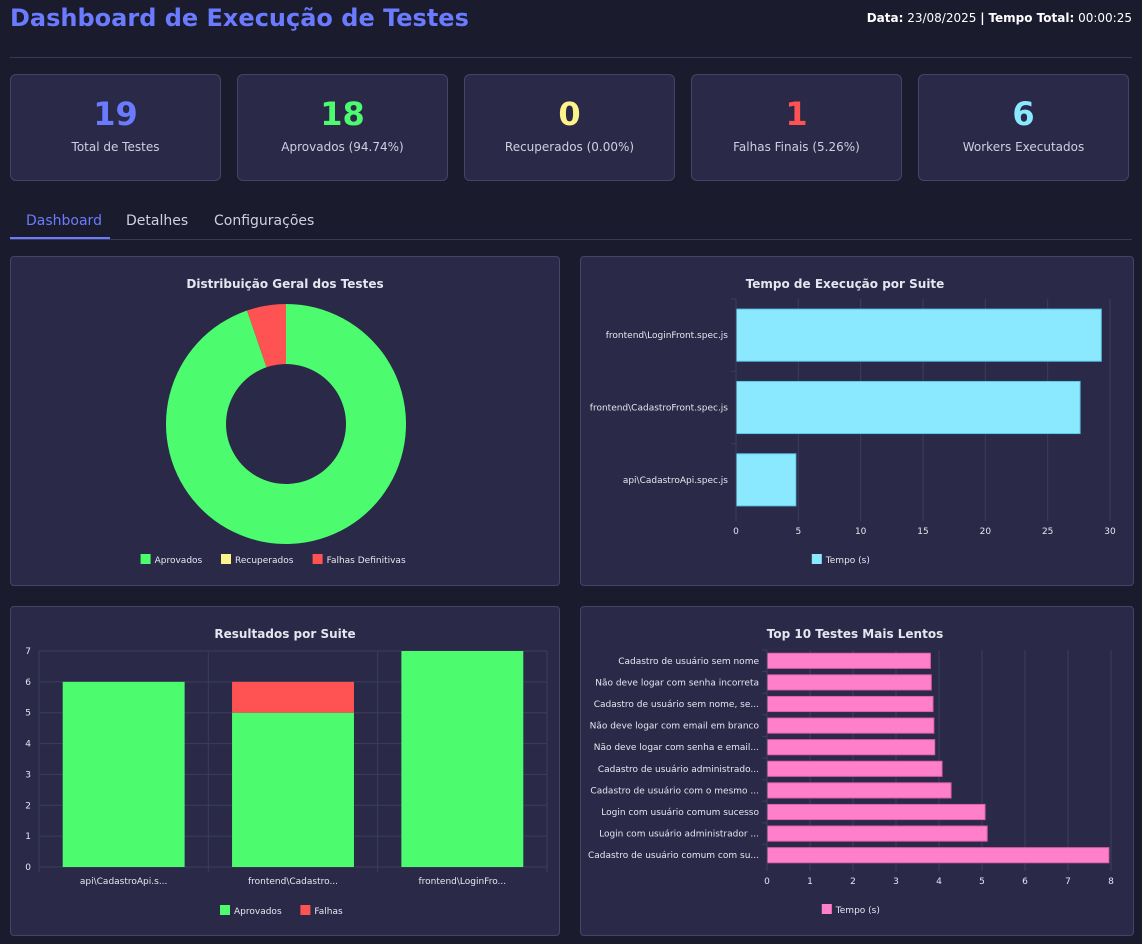  What do you see at coordinates (688, 662) in the screenshot?
I see `y-tick-label: Cadastro de usuário sem nome` at bounding box center [688, 662].